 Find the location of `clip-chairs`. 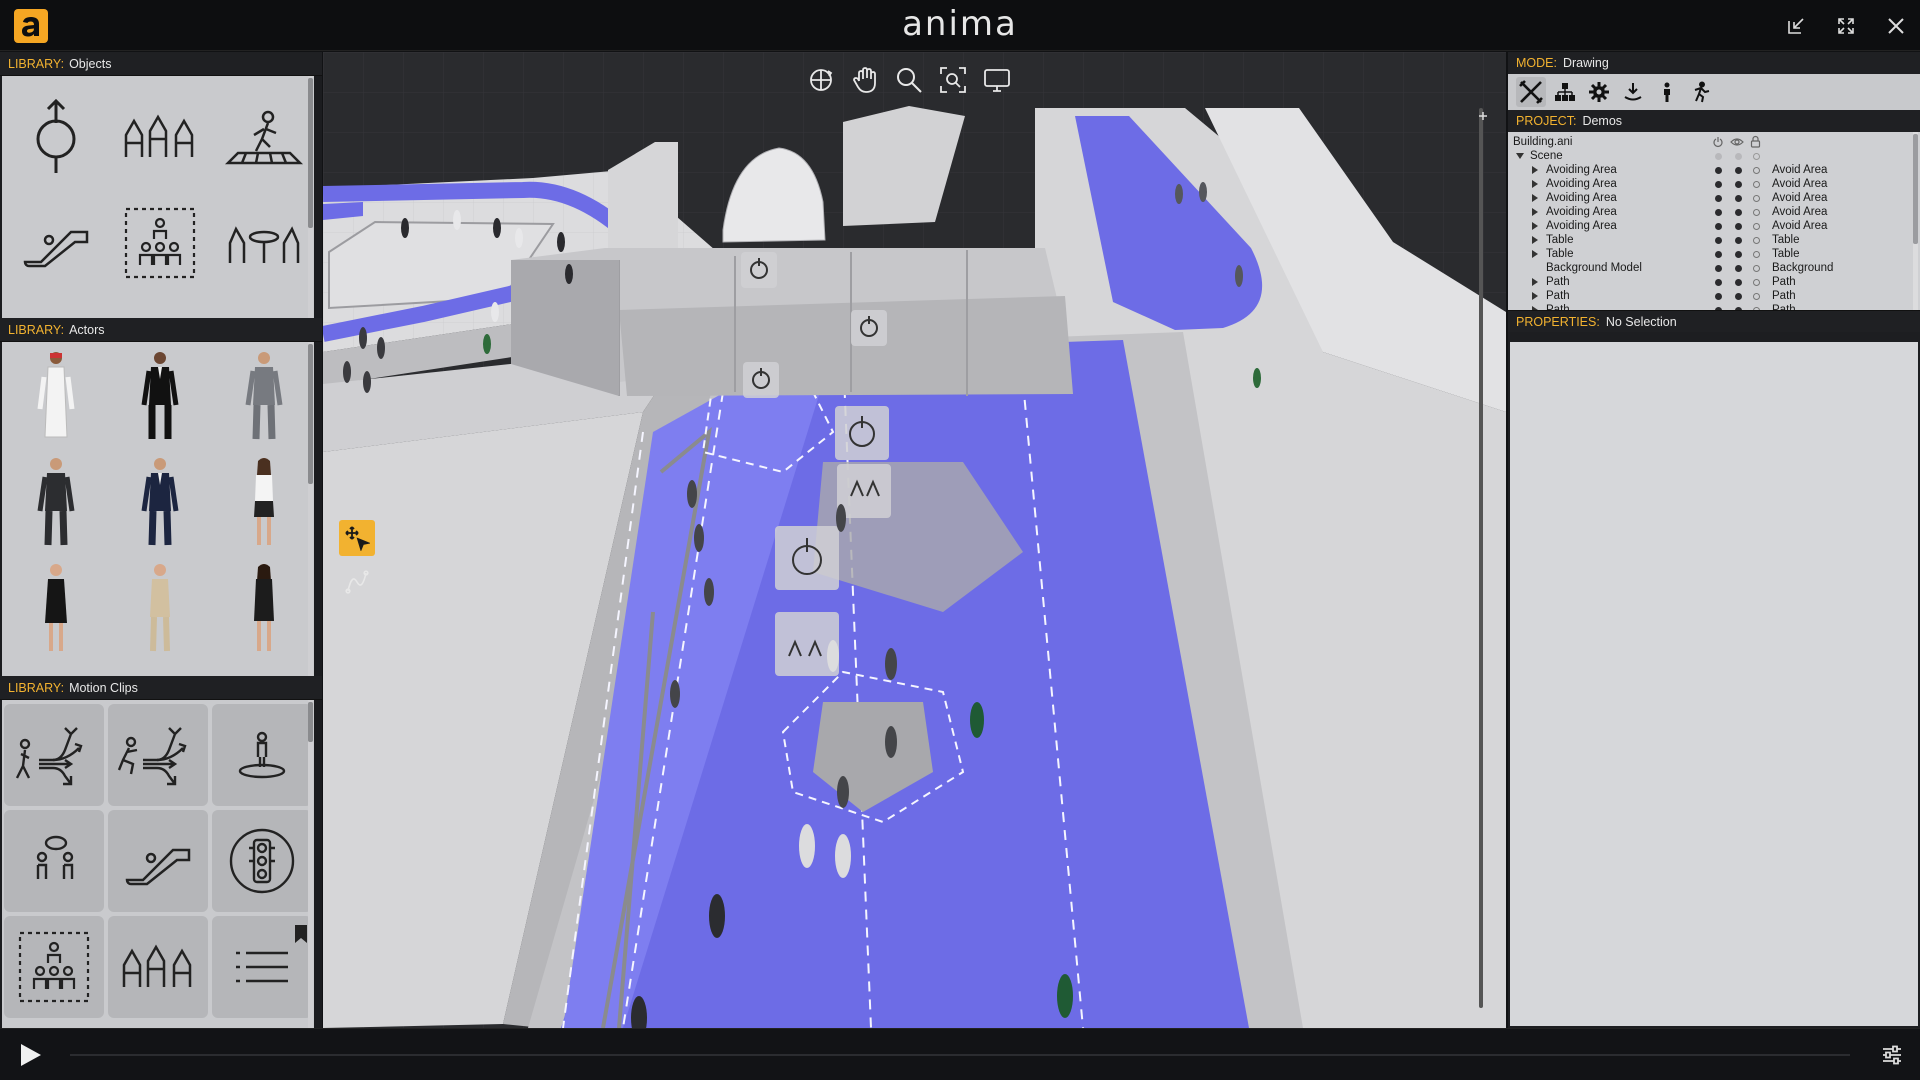

clip-chairs is located at coordinates (158, 967).